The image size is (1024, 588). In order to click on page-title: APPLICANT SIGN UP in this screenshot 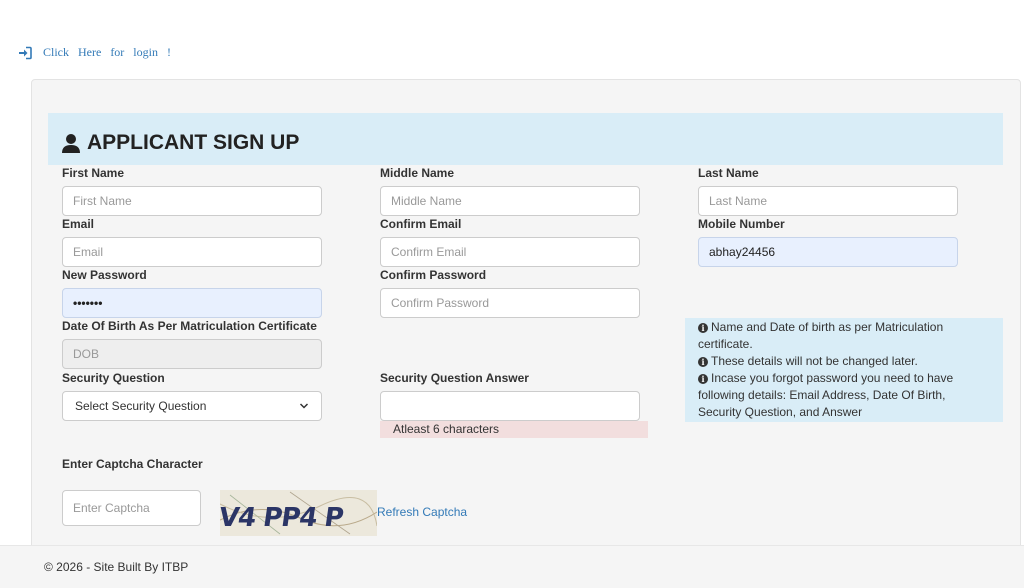, I will do `click(193, 142)`.